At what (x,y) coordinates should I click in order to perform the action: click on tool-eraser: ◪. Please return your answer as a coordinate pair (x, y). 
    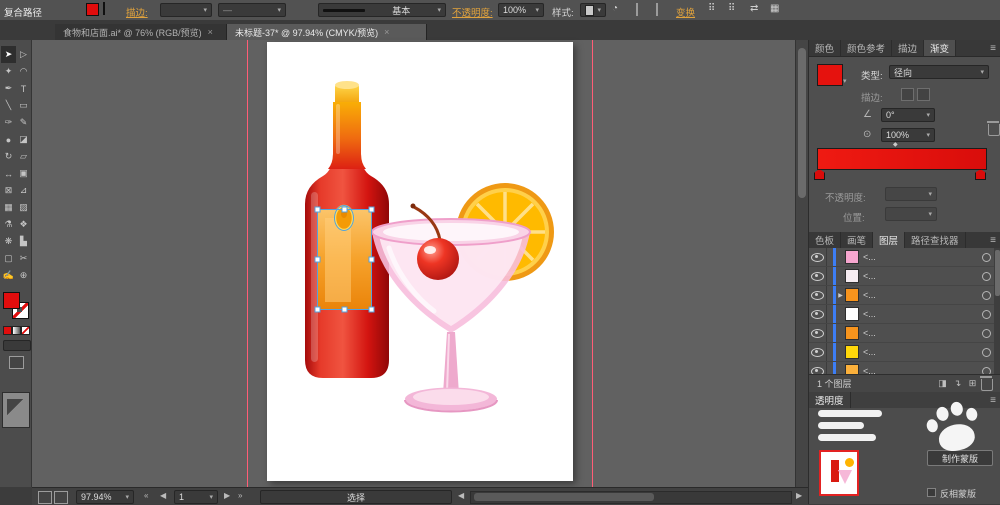
    Looking at the image, I should click on (23, 139).